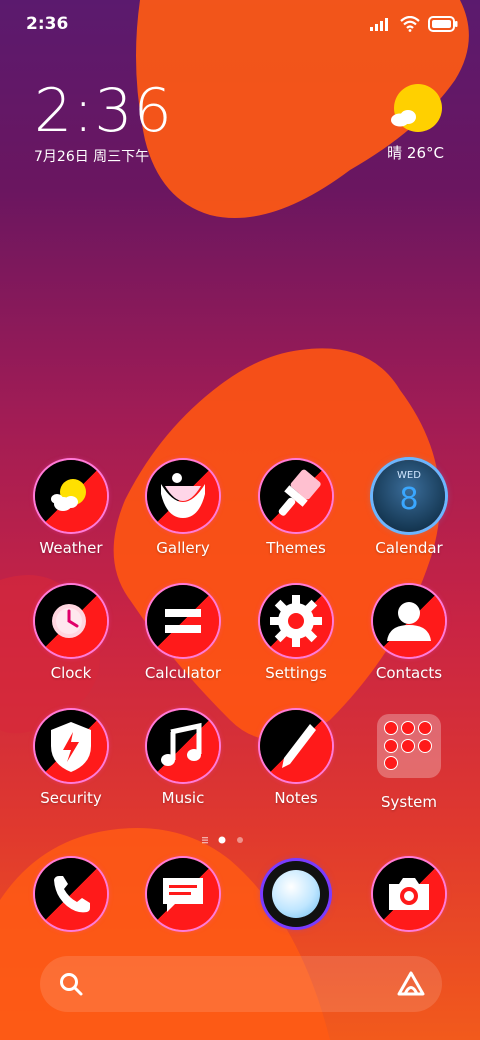 This screenshot has height=1040, width=480. I want to click on app-label: Security, so click(71, 798).